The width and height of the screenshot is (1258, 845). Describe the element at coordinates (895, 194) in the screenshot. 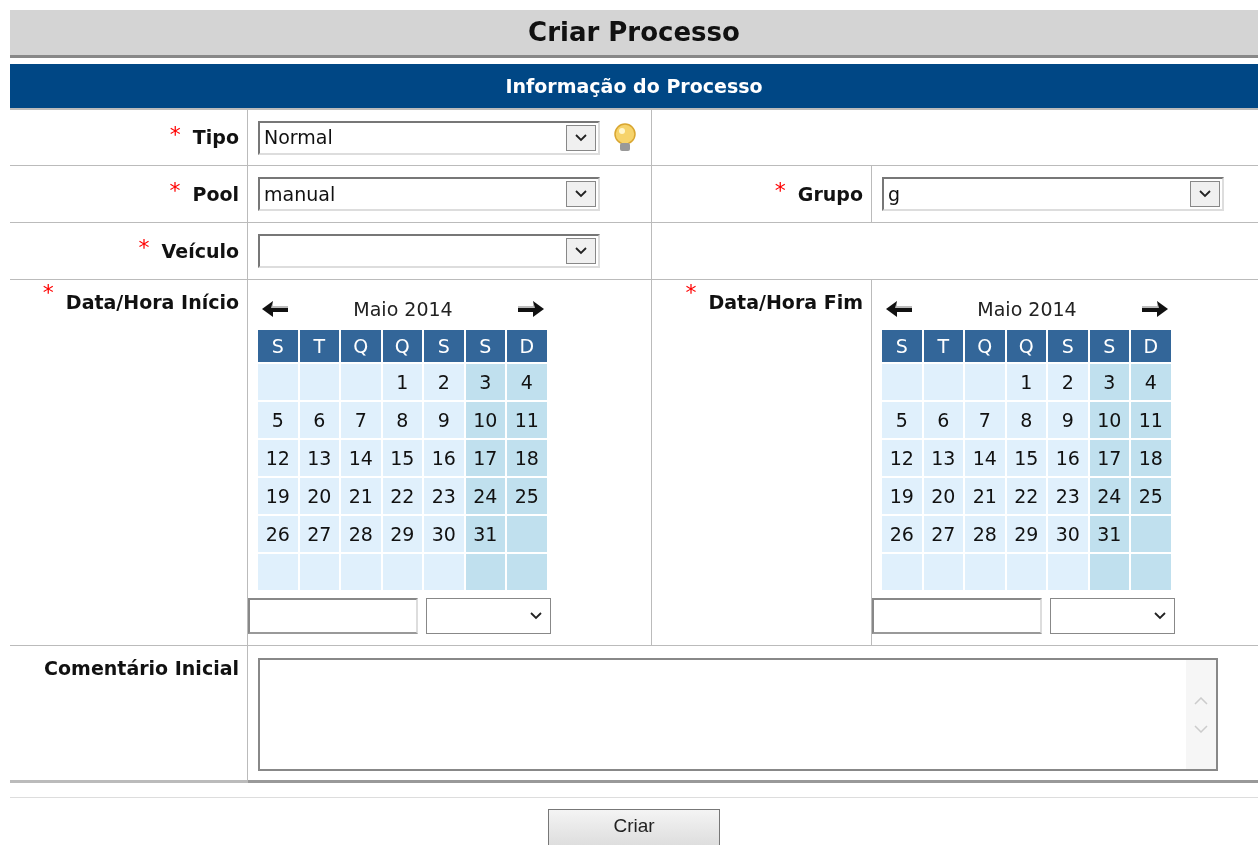

I see `select-value: g` at that location.